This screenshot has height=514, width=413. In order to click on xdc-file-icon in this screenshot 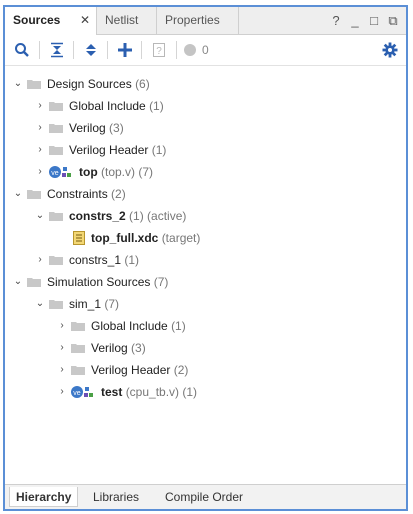, I will do `click(79, 238)`.